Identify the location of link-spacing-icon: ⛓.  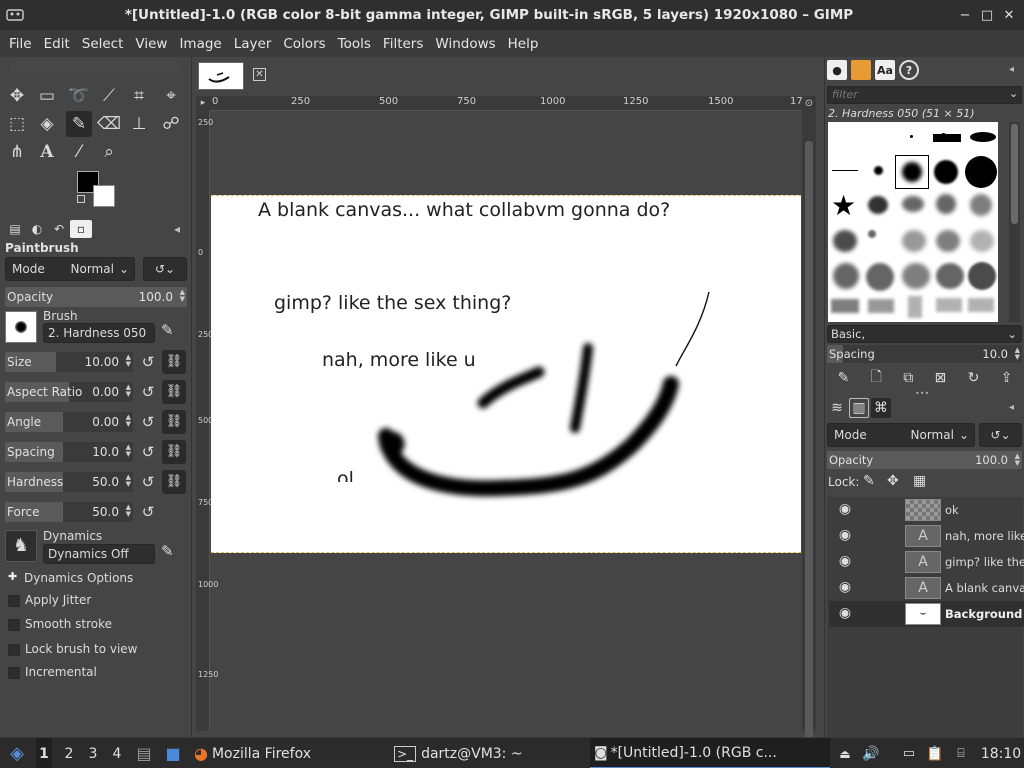
(174, 452).